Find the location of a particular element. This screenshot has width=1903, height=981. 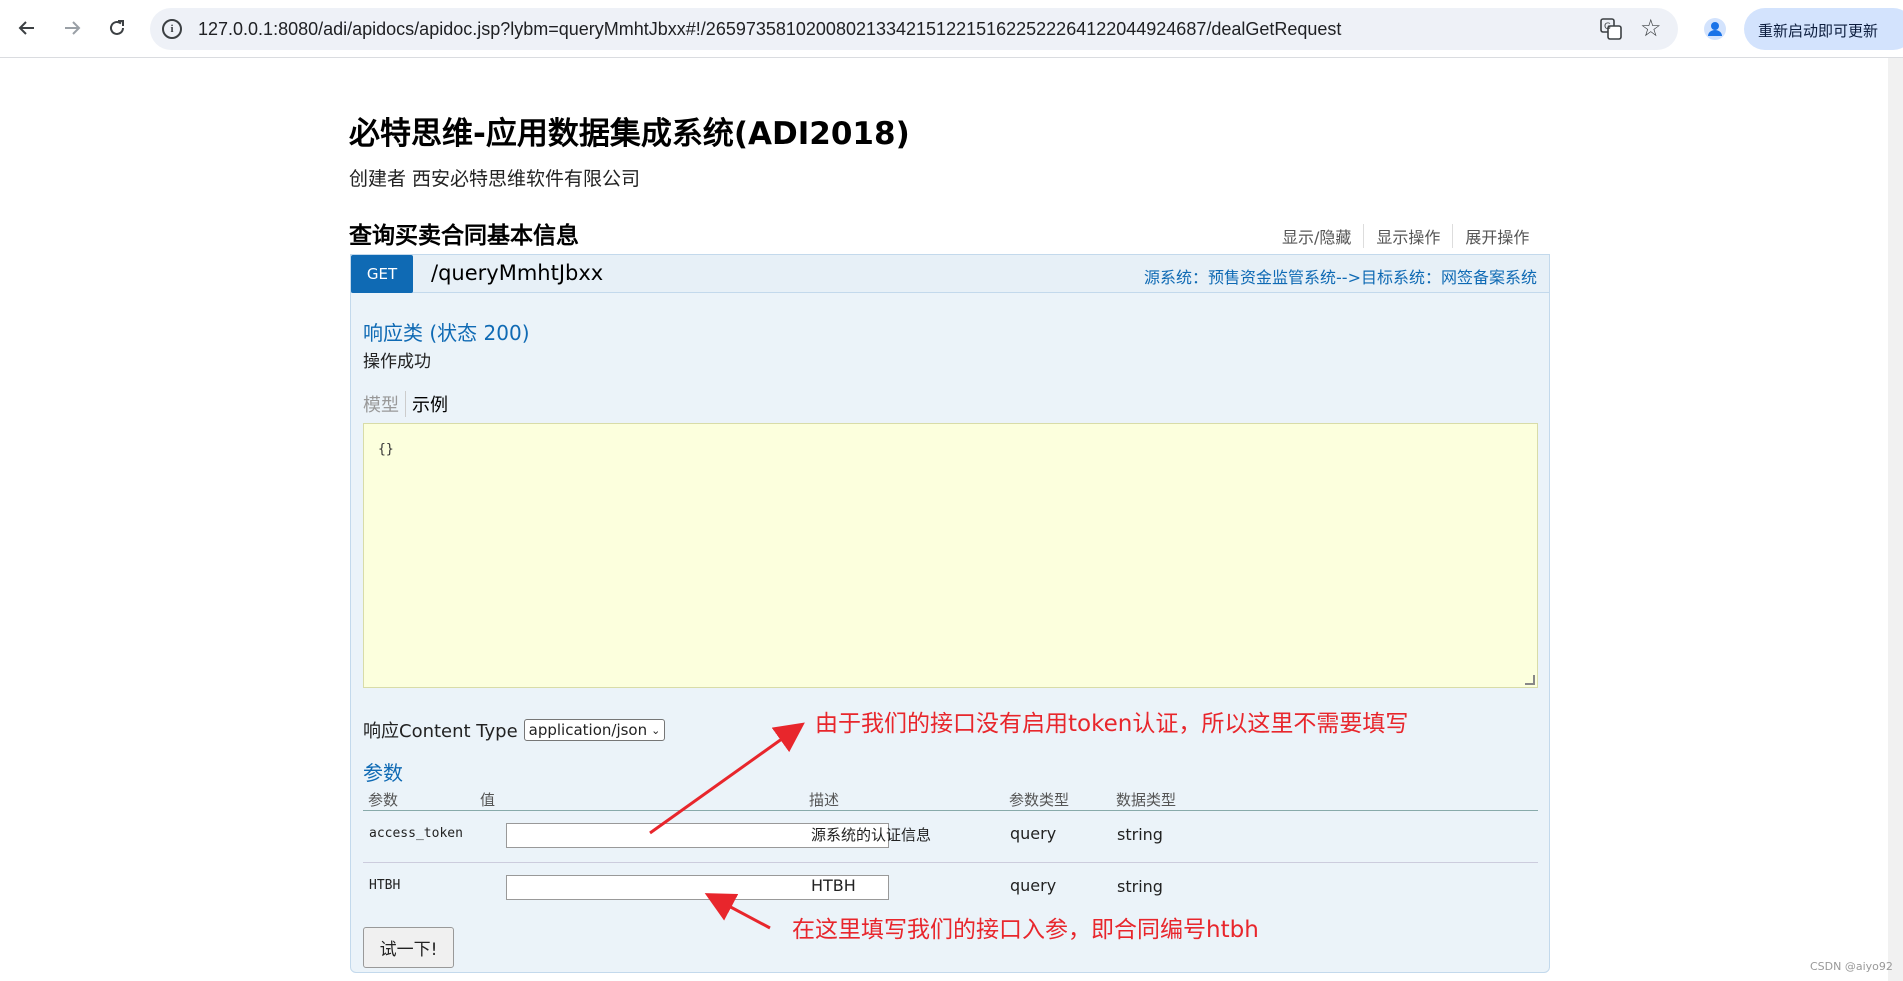

translate-icon: G is located at coordinates (1611, 29).